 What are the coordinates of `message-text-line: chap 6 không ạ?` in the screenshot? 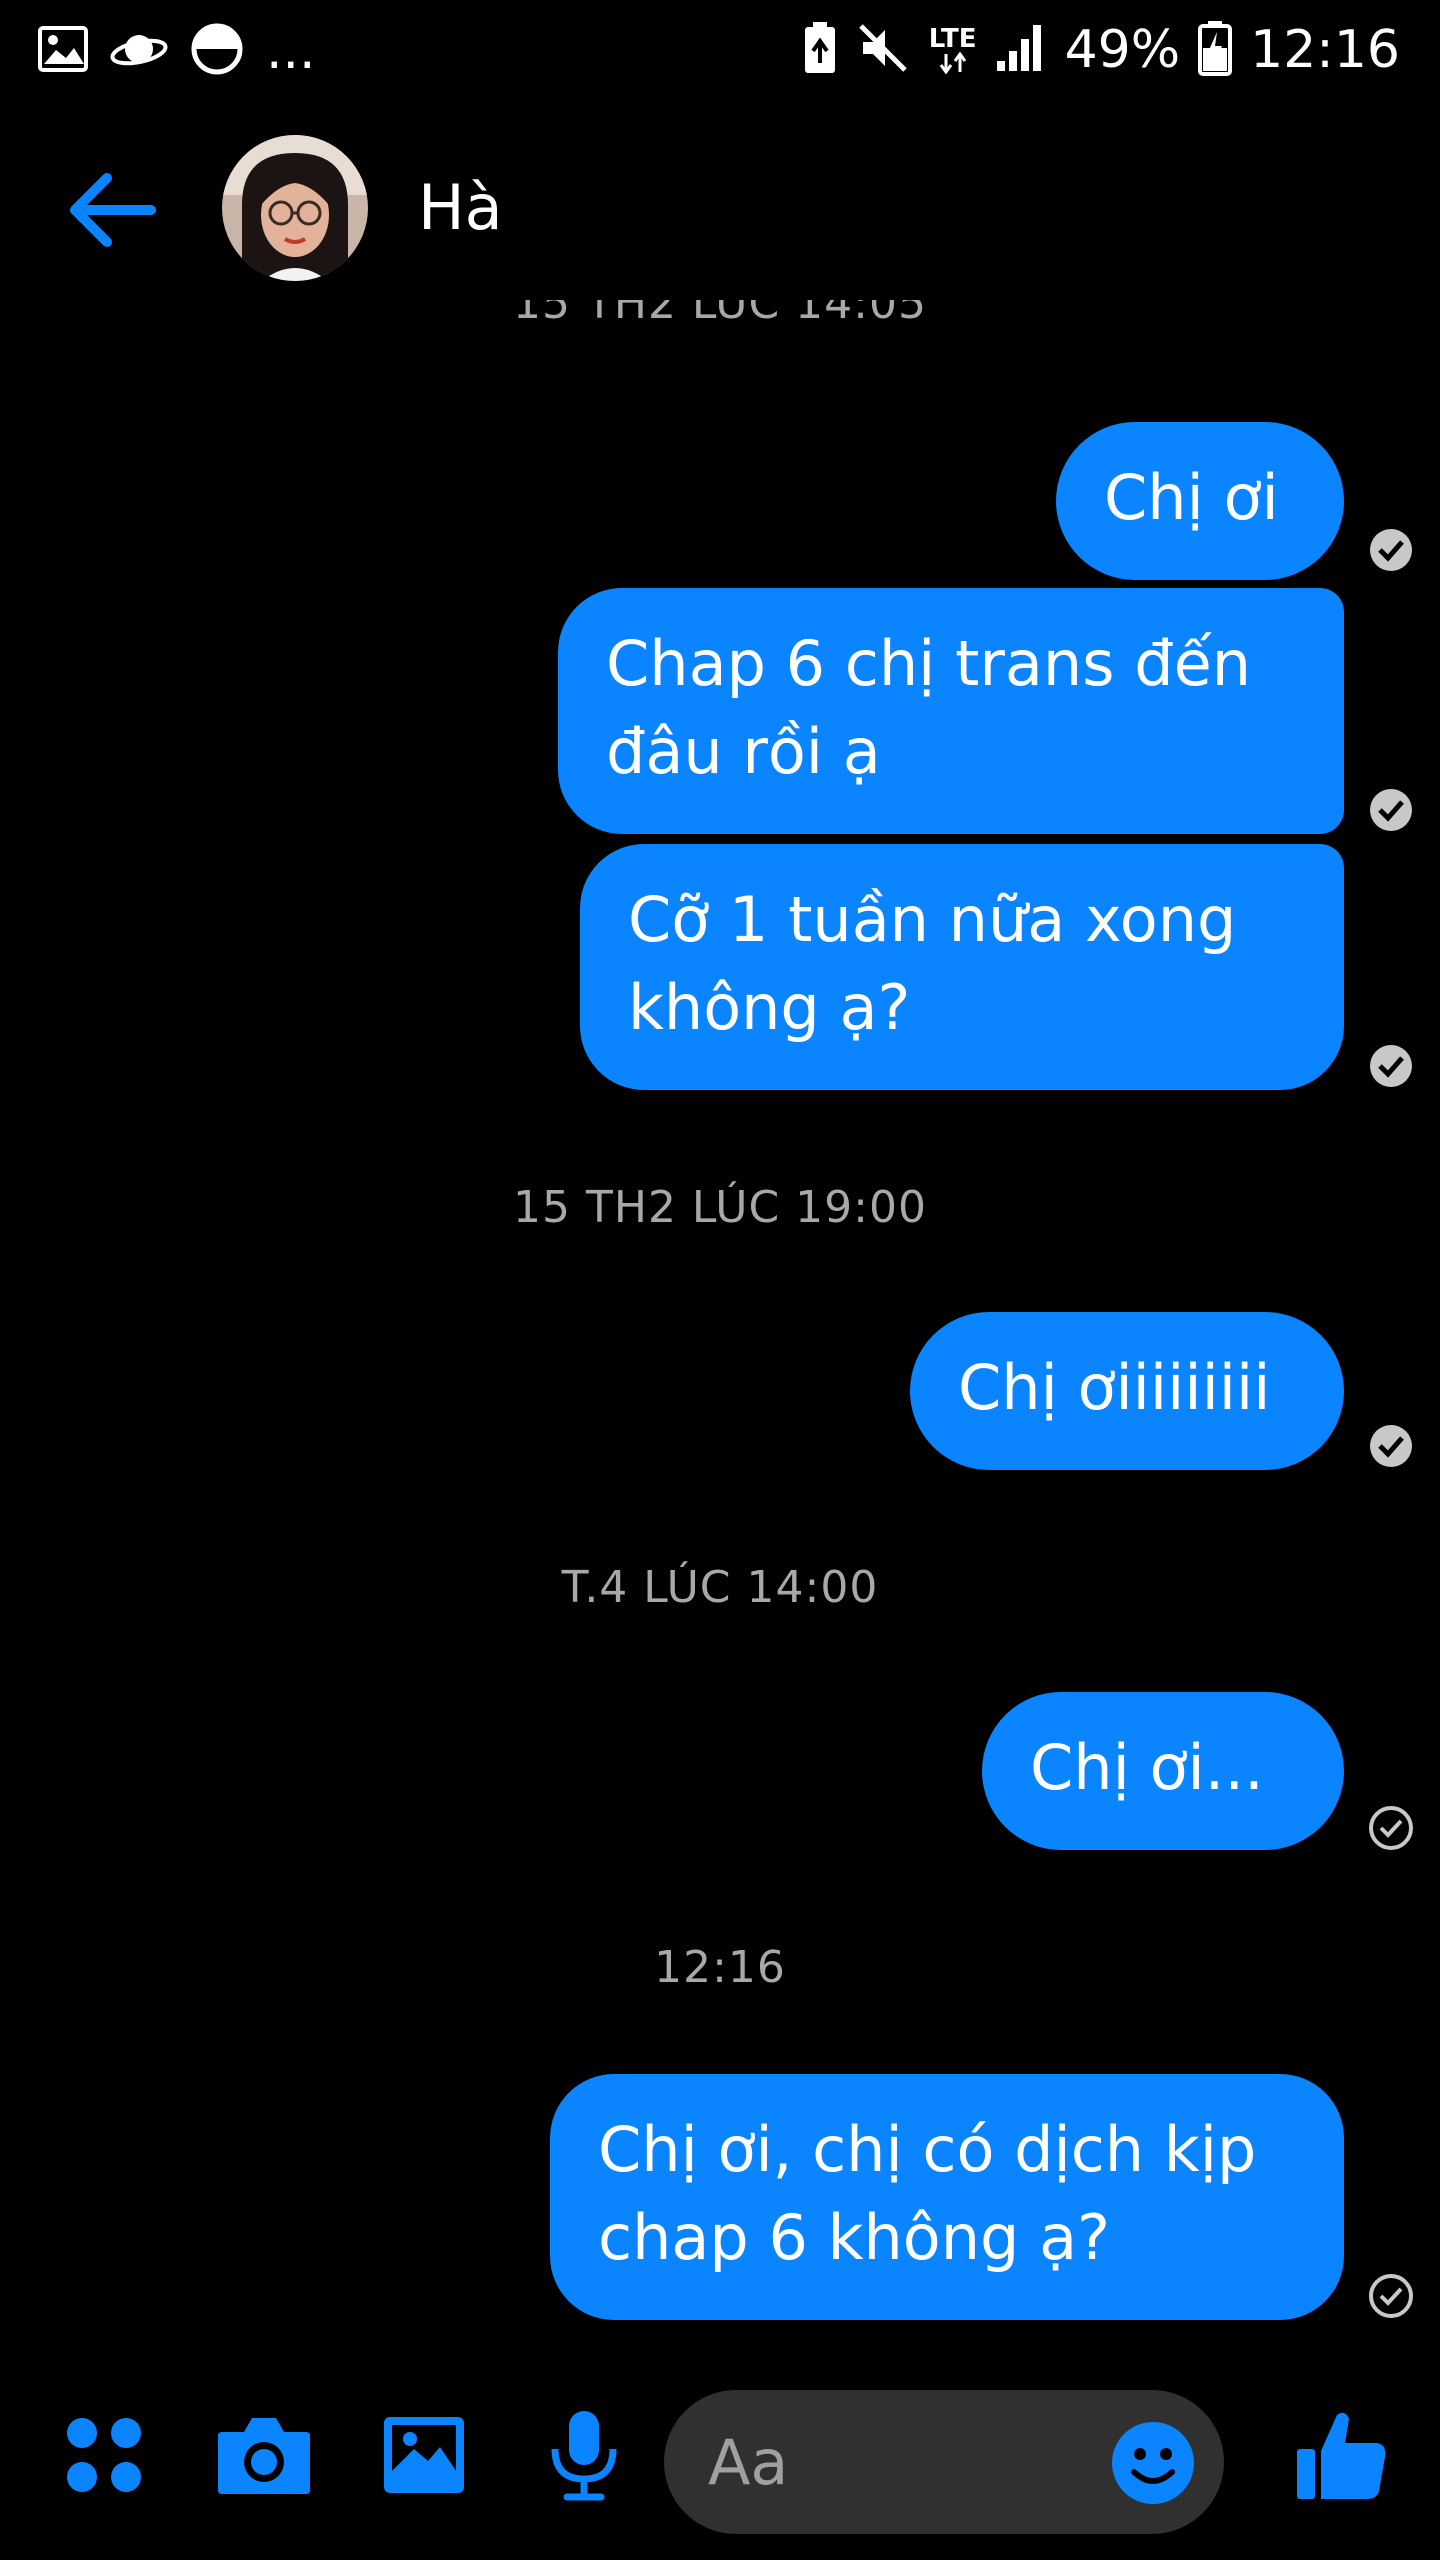 It's located at (854, 2237).